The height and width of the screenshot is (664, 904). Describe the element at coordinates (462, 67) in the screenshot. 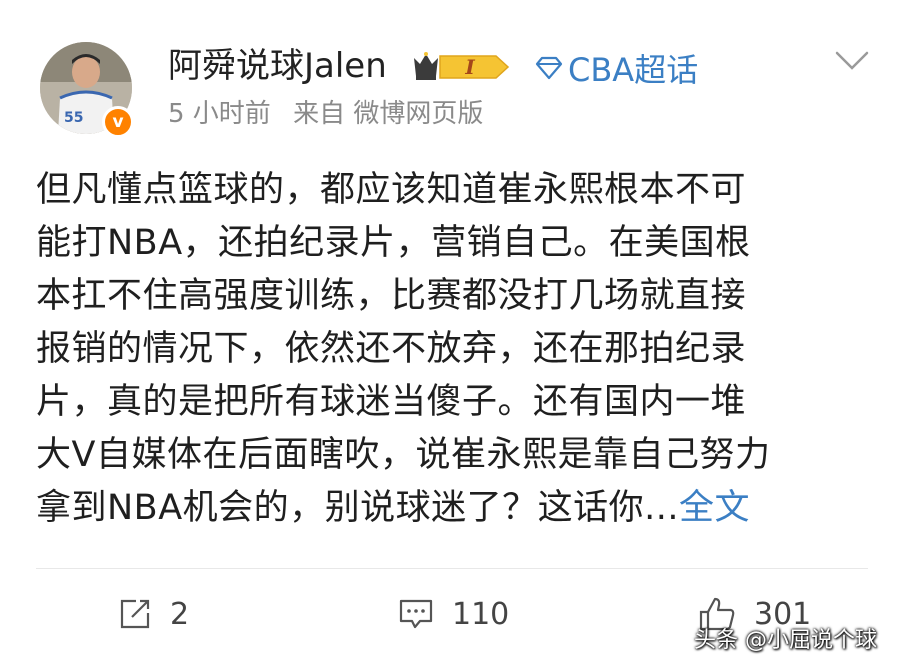

I see `crown-level-badge: I` at that location.